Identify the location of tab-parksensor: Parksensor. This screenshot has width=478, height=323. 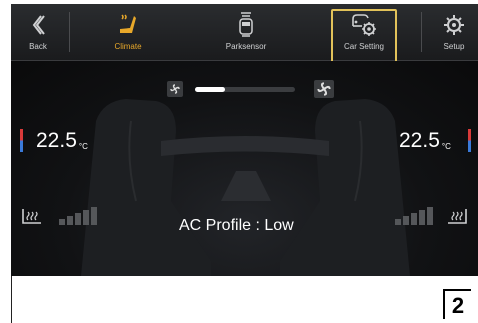
(246, 32).